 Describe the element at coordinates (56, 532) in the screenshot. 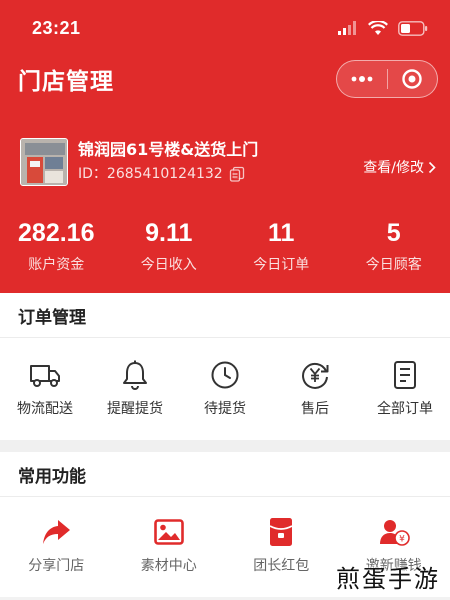

I see `share-icon` at that location.